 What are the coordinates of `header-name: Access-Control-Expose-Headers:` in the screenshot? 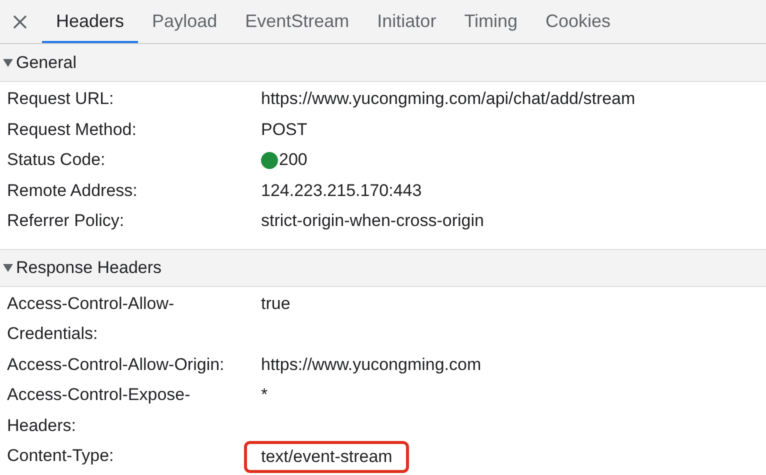 It's located at (99, 410).